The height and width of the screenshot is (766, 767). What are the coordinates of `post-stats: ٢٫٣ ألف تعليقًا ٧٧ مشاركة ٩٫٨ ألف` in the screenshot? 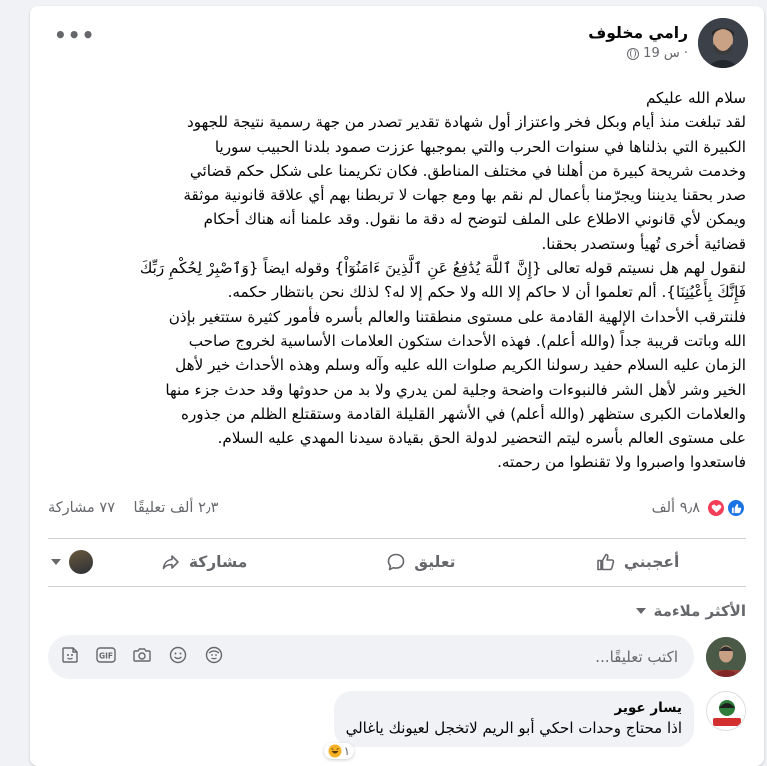 It's located at (397, 511).